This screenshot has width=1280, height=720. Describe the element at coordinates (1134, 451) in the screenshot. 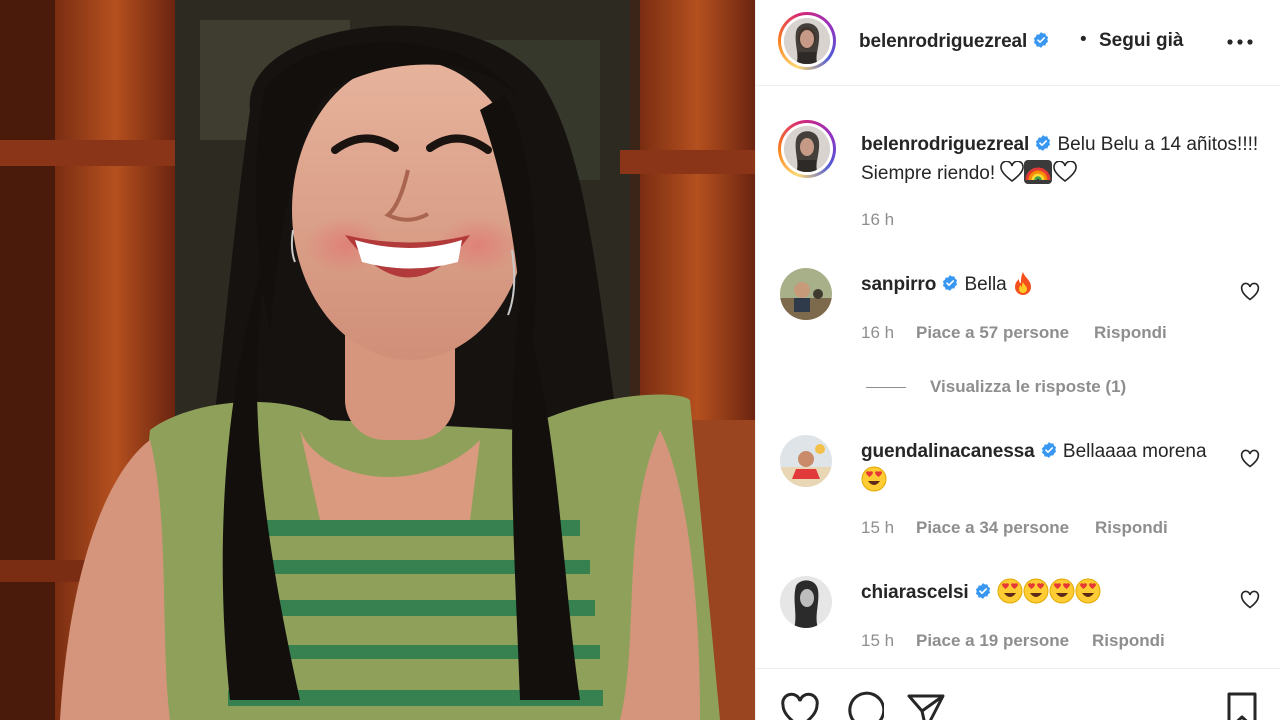

I see `comment-text: Bellaaaa morena` at that location.